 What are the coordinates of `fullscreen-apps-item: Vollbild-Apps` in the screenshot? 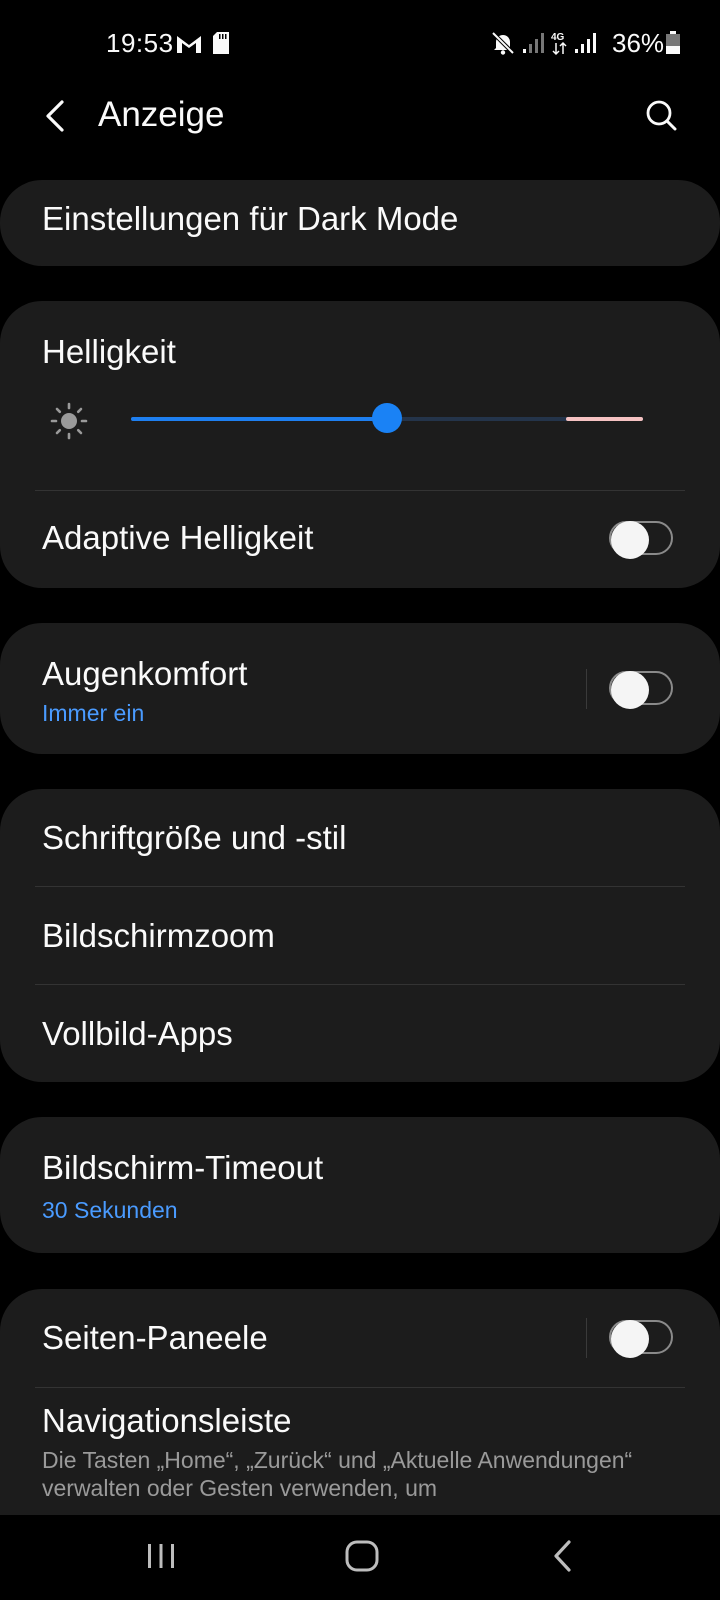 It's located at (360, 1033).